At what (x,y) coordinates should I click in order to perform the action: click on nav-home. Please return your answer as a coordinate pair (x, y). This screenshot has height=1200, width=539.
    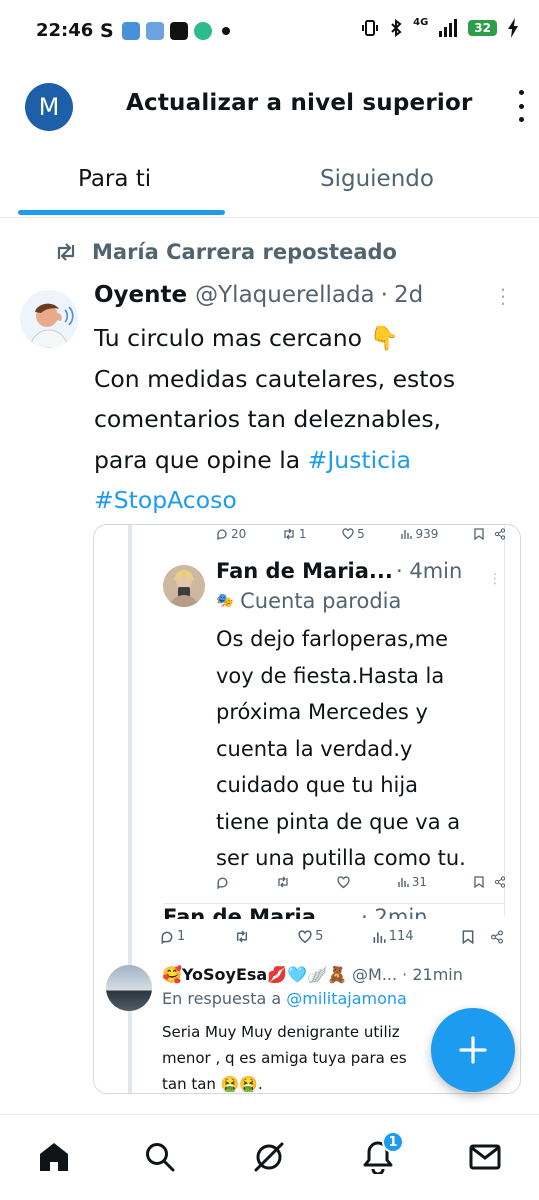
    Looking at the image, I should click on (54, 1157).